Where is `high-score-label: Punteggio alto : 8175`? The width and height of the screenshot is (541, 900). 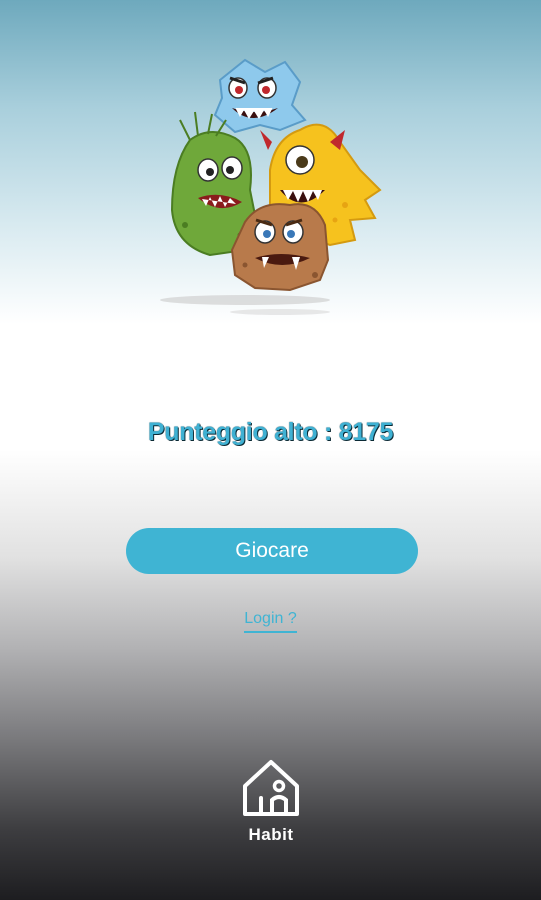 high-score-label: Punteggio alto : 8175 is located at coordinates (270, 432).